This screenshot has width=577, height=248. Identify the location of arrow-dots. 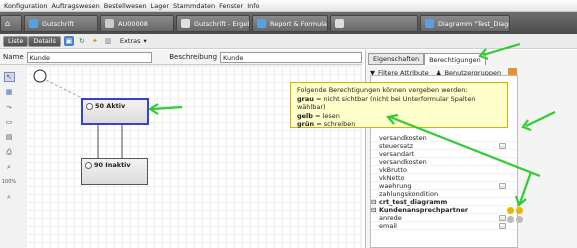
(525, 187).